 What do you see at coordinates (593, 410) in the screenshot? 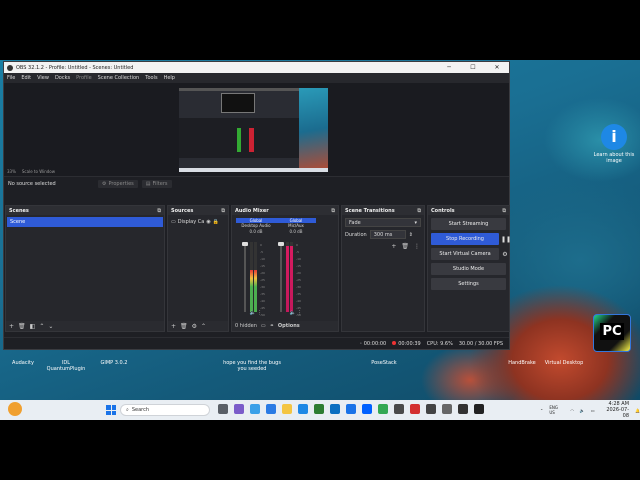
I see `battery-icon: ▭` at bounding box center [593, 410].